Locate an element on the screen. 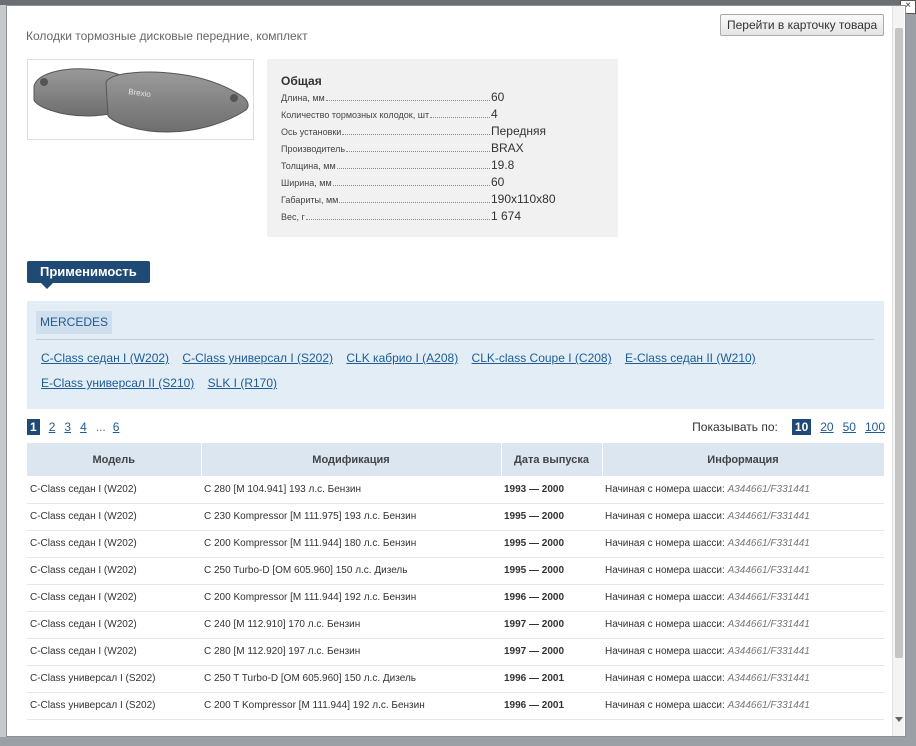 Image resolution: width=916 pixels, height=746 pixels. brand-filter-mercedes: MERCEDES is located at coordinates (74, 322).